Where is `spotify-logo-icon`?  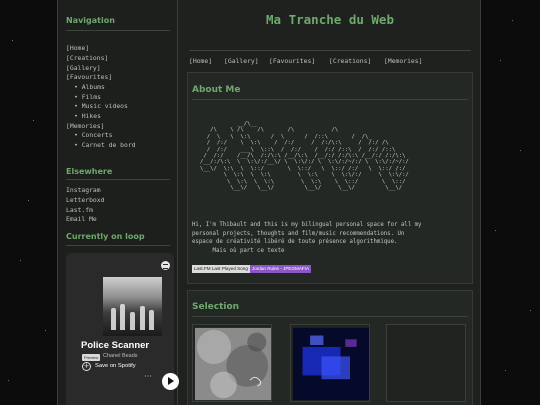
spotify-logo-icon is located at coordinates (165, 265).